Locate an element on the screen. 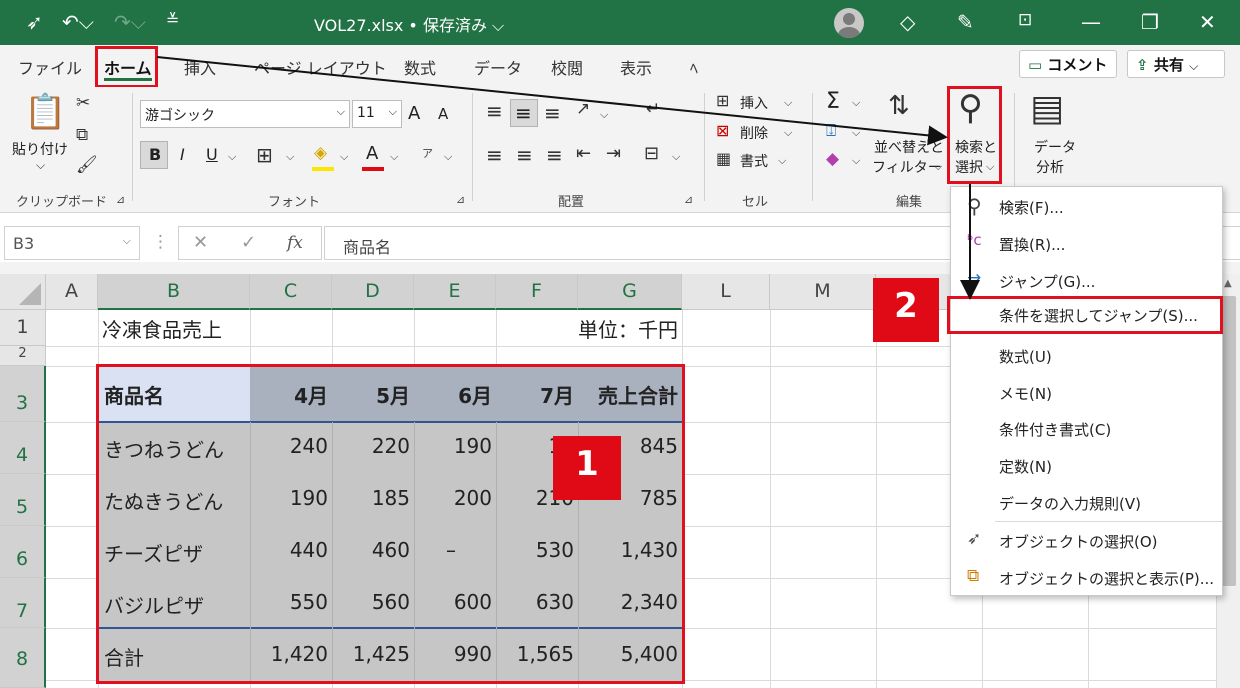  row-header-6: 6 is located at coordinates (23, 552).